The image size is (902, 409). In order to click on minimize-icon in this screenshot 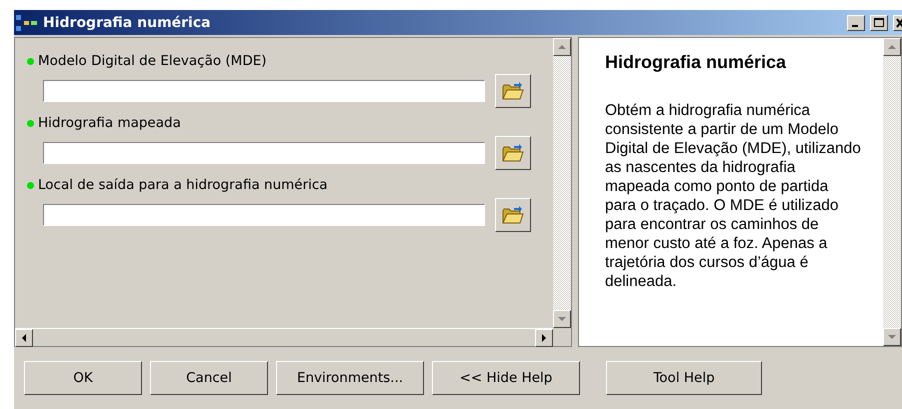, I will do `click(856, 22)`.